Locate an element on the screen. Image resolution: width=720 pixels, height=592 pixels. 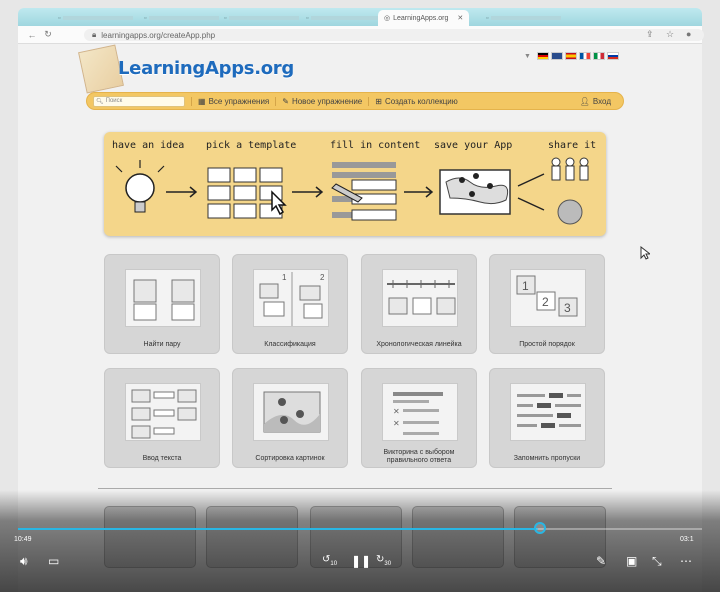
tab-label: LearningApps.org is located at coordinates (421, 18).